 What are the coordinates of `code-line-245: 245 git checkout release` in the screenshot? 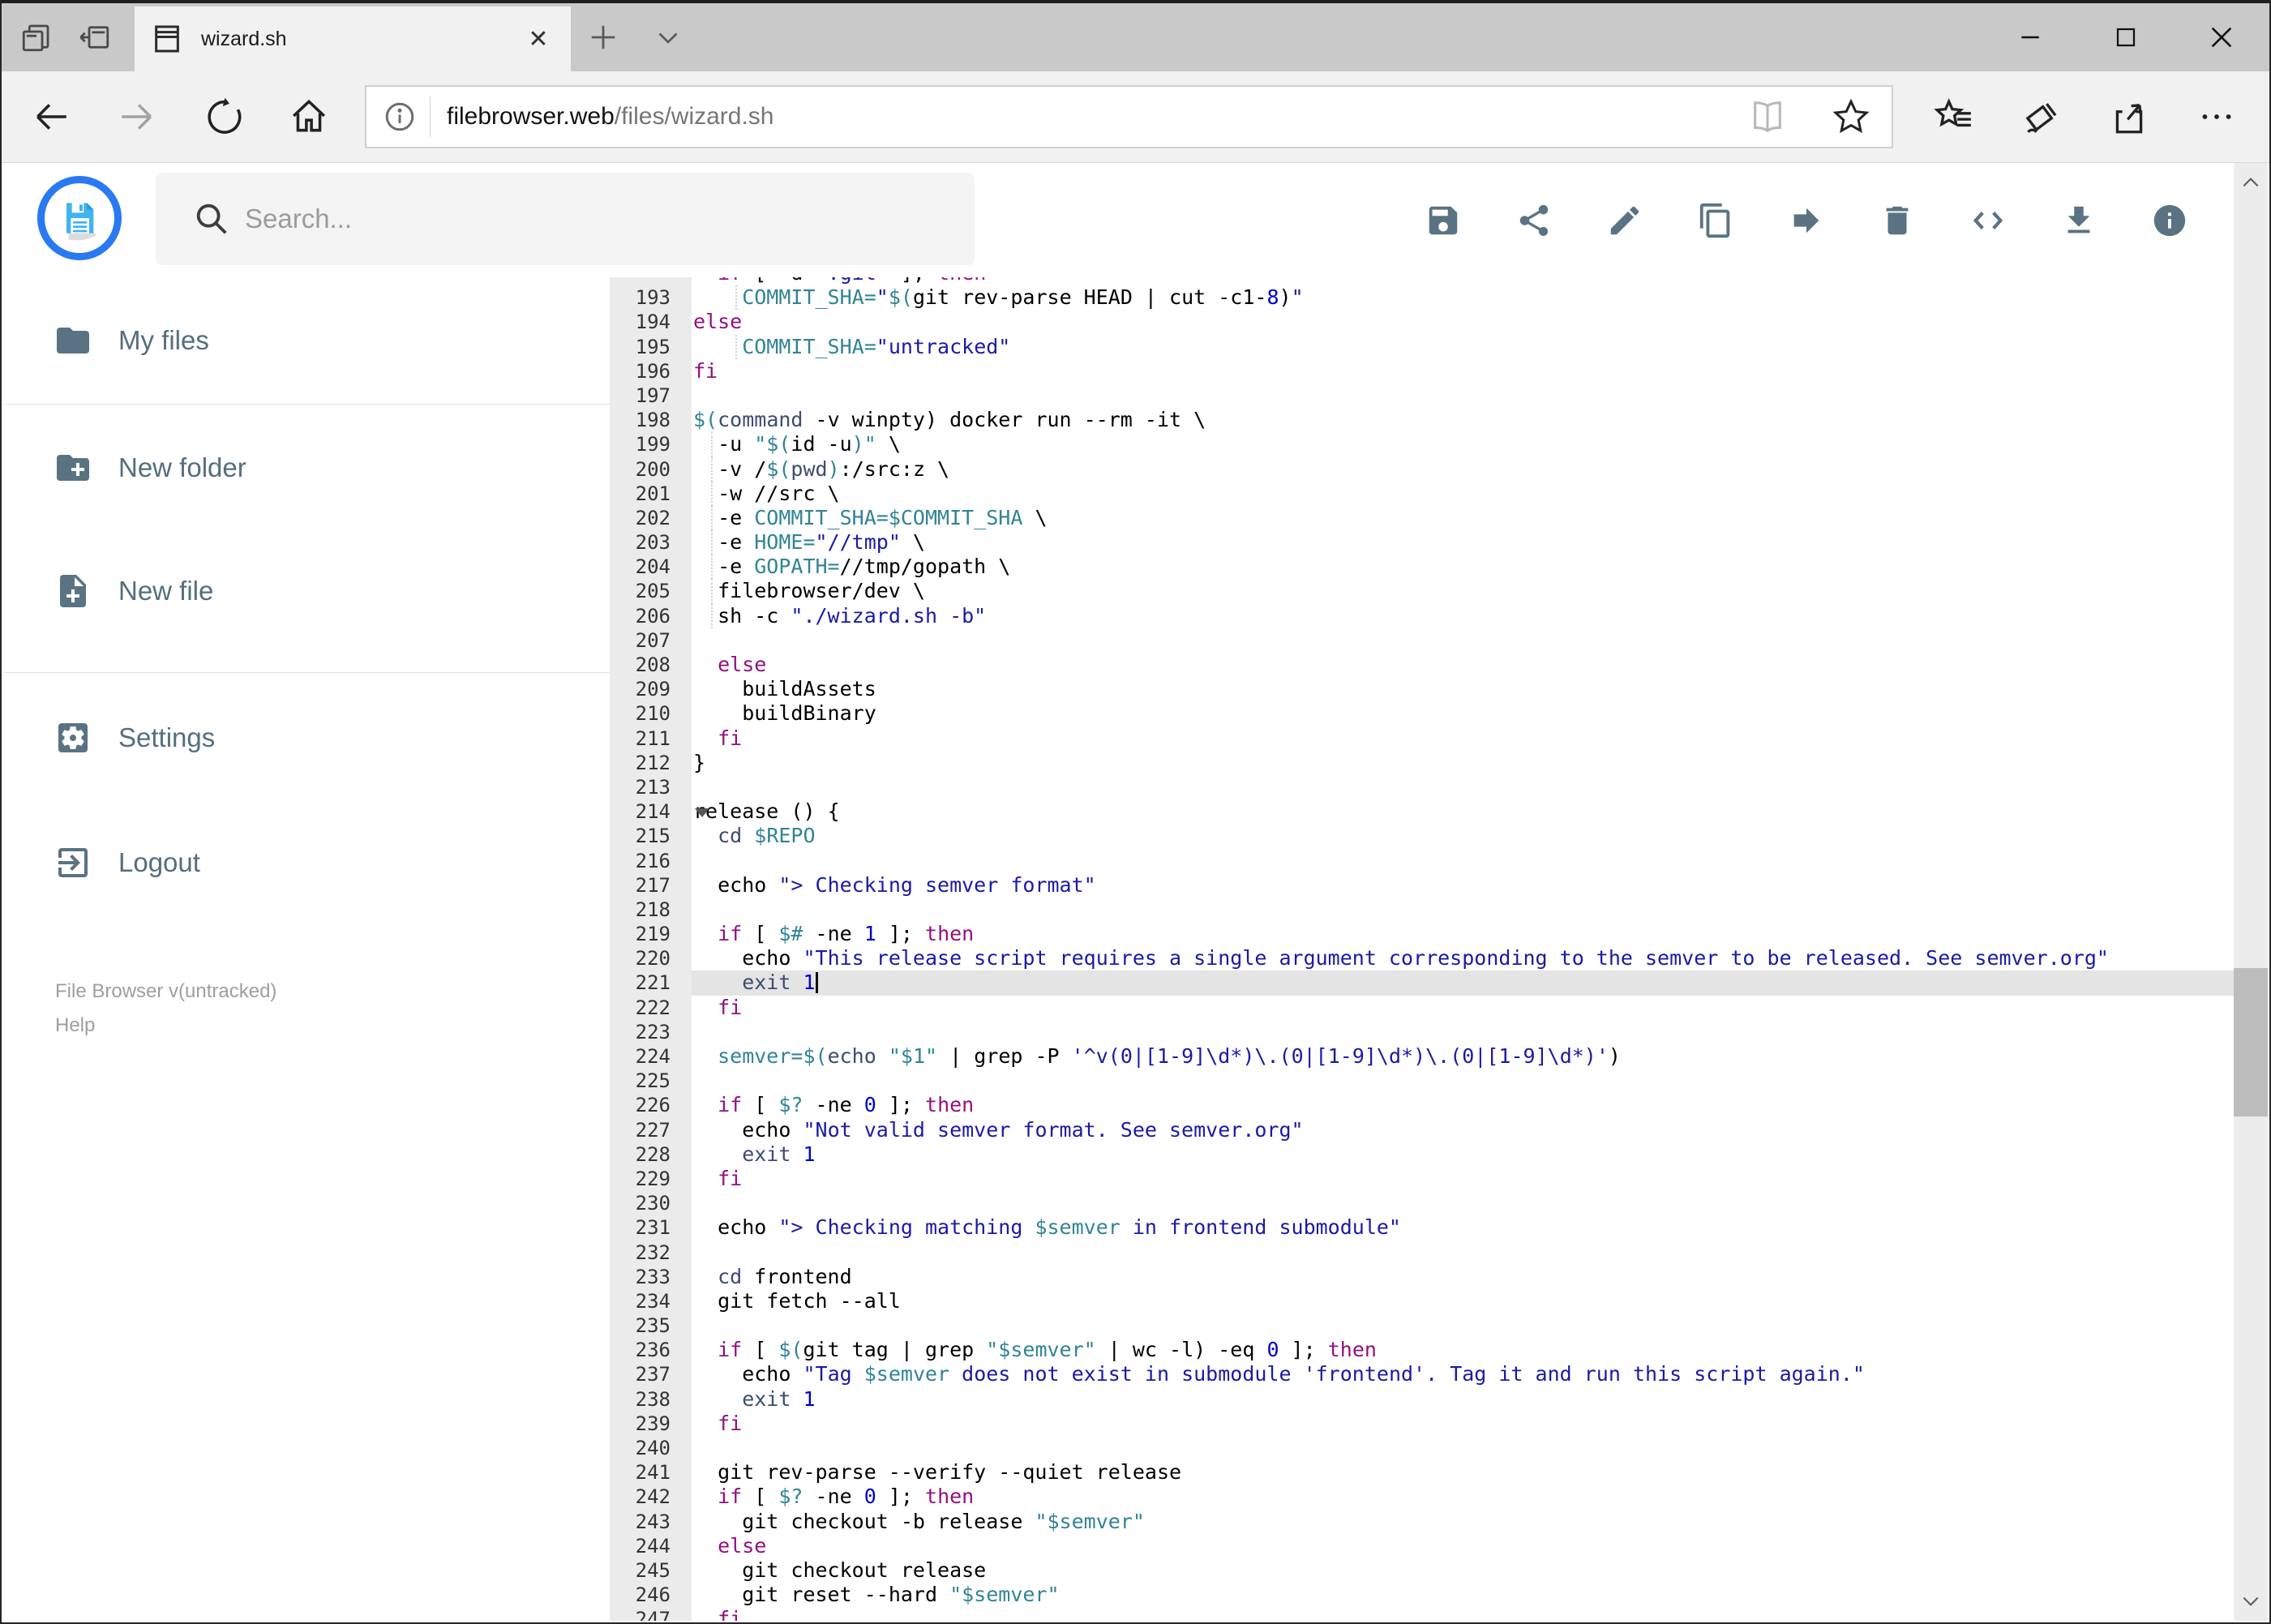 It's located at (1422, 1571).